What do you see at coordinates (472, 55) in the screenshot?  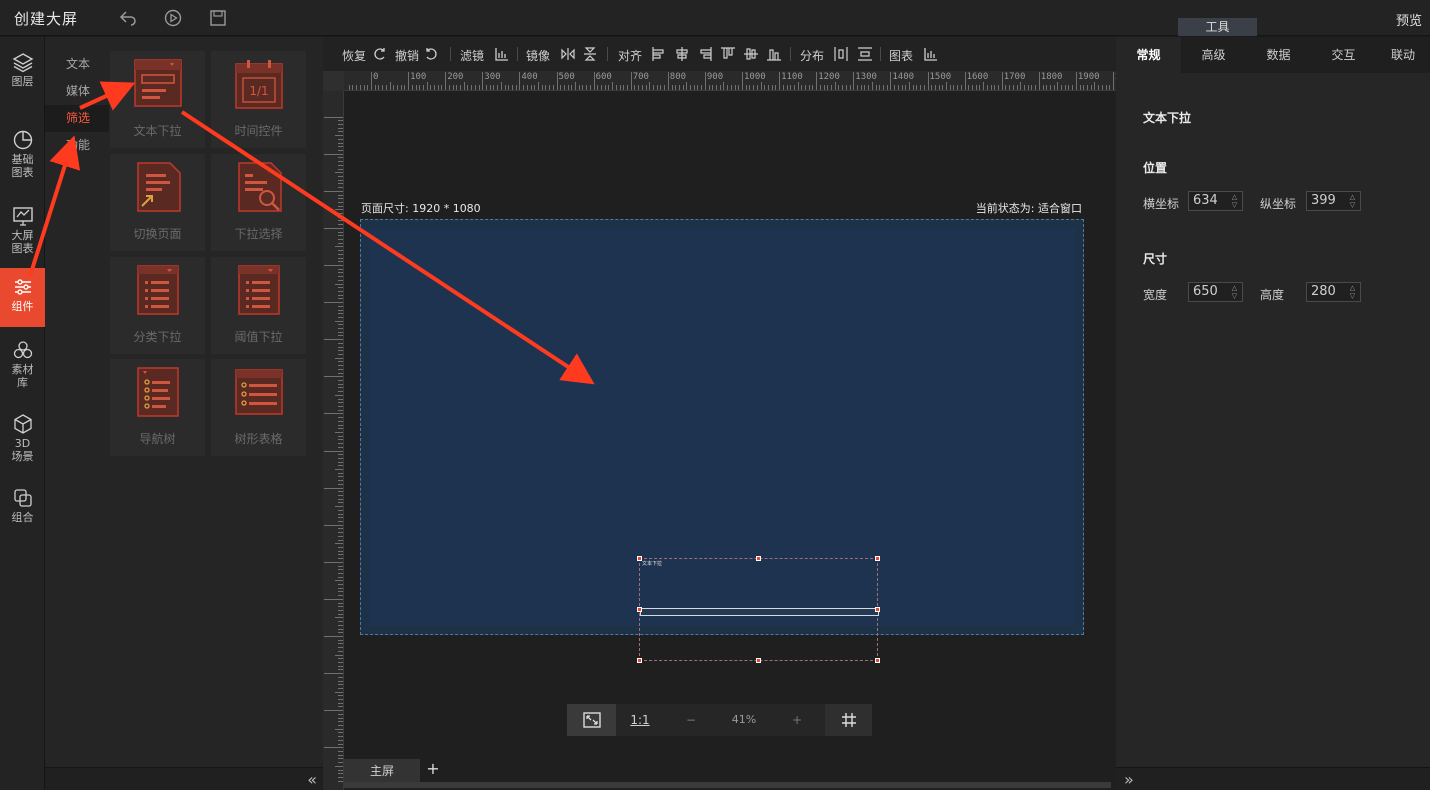 I see `filter-button: 滤镜` at bounding box center [472, 55].